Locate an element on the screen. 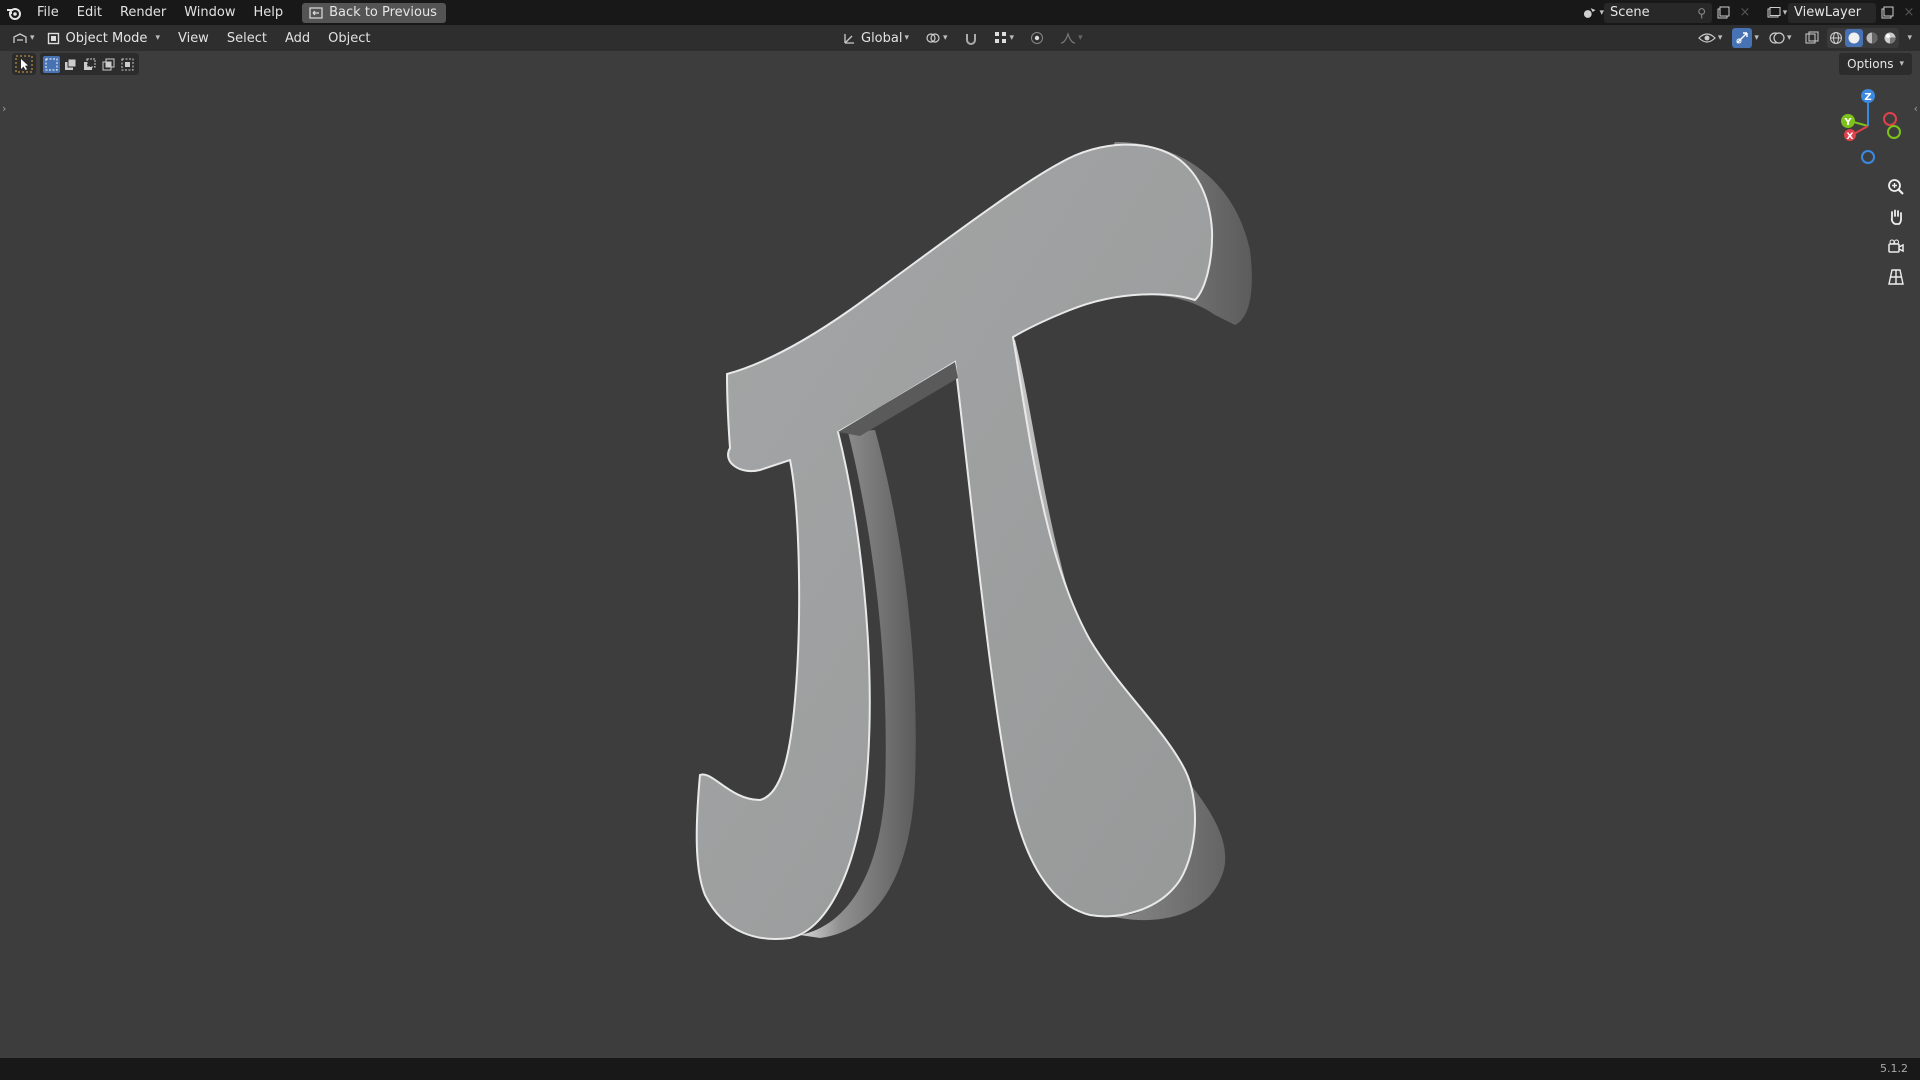  camera-view-button is located at coordinates (1896, 247).